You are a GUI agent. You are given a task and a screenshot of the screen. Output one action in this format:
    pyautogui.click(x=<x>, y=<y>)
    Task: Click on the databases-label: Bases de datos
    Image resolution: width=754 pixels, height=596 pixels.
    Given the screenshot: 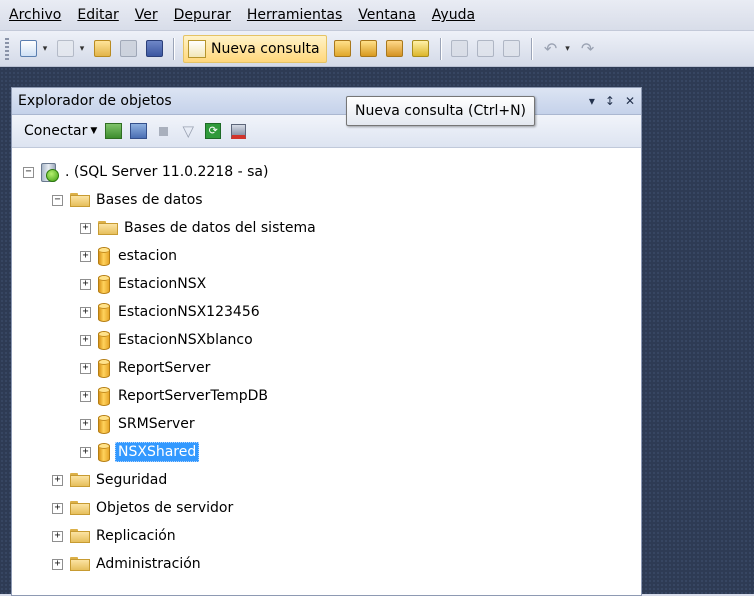 What is the action you would take?
    pyautogui.click(x=149, y=200)
    